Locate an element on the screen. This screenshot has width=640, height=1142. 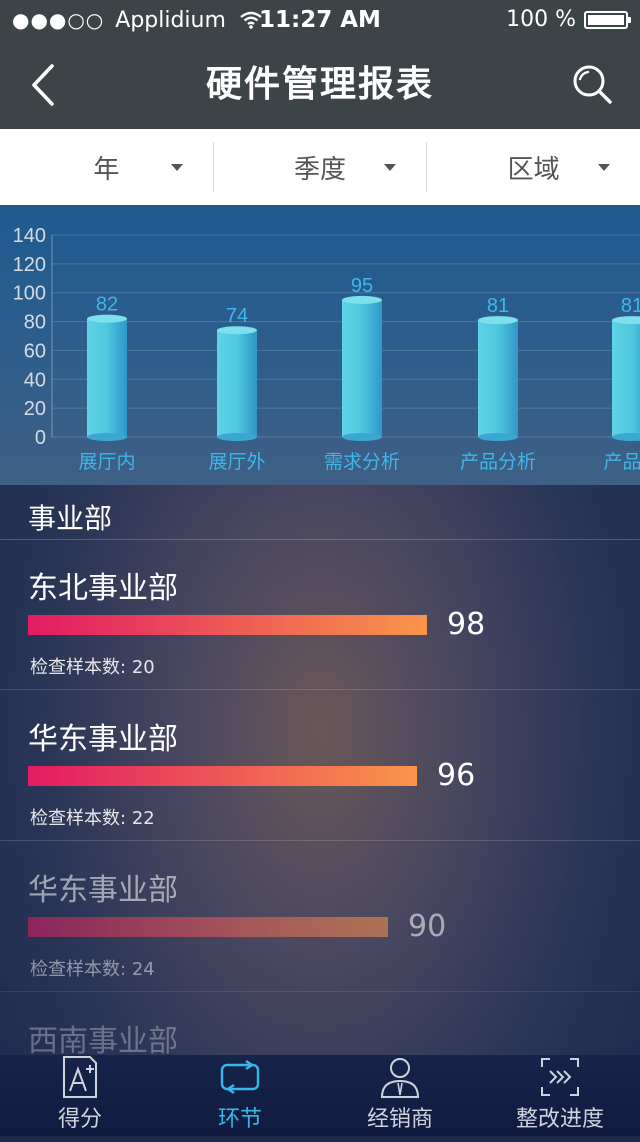
y-tick-label: 60 is located at coordinates (35, 351).